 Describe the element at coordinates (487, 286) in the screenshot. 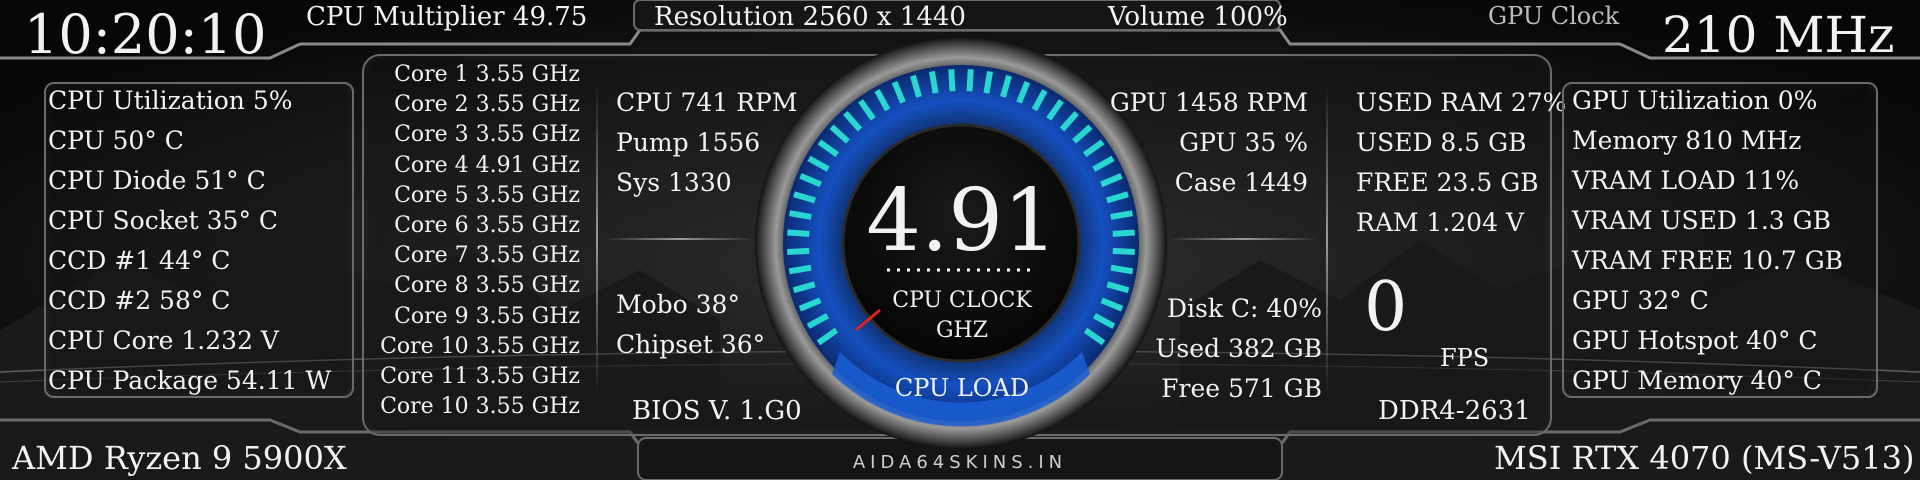

I see `core-clock-item: Core 8 3.55 GHz` at that location.